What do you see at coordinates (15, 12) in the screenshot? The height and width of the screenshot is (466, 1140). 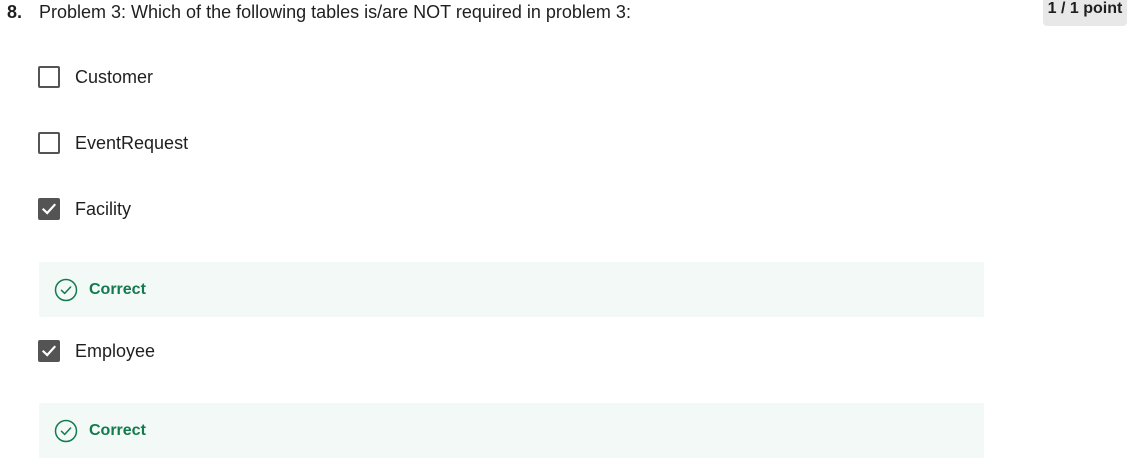 I see `question-number: 8.` at bounding box center [15, 12].